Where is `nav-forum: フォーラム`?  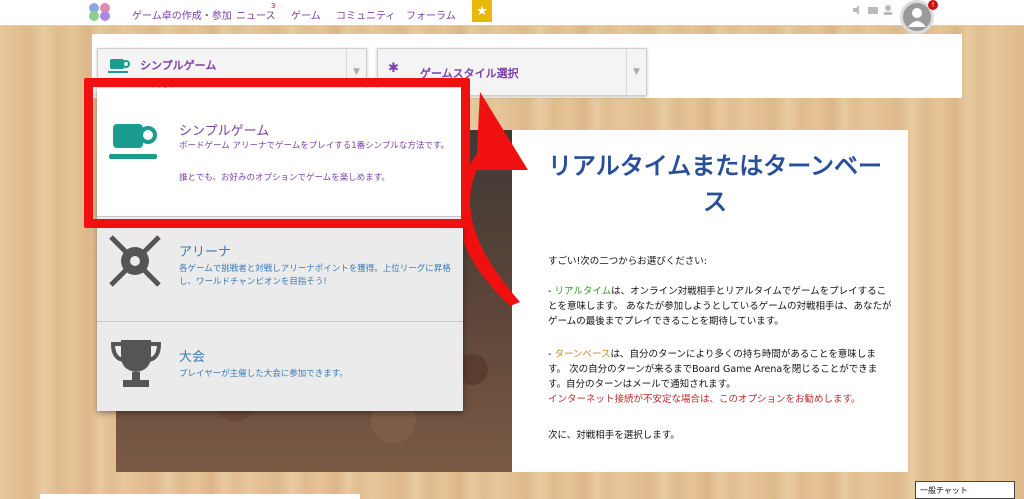
nav-forum: フォーラム is located at coordinates (431, 14).